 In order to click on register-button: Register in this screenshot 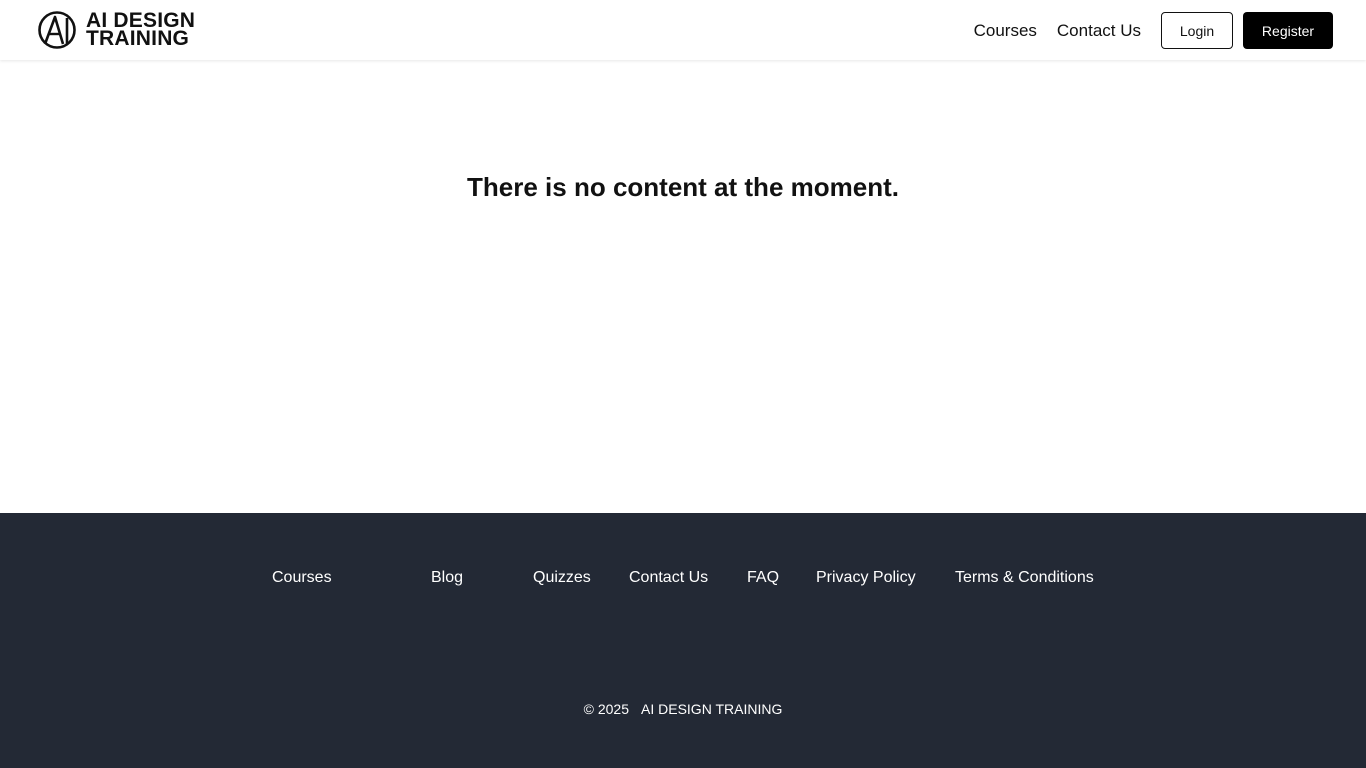, I will do `click(1288, 30)`.